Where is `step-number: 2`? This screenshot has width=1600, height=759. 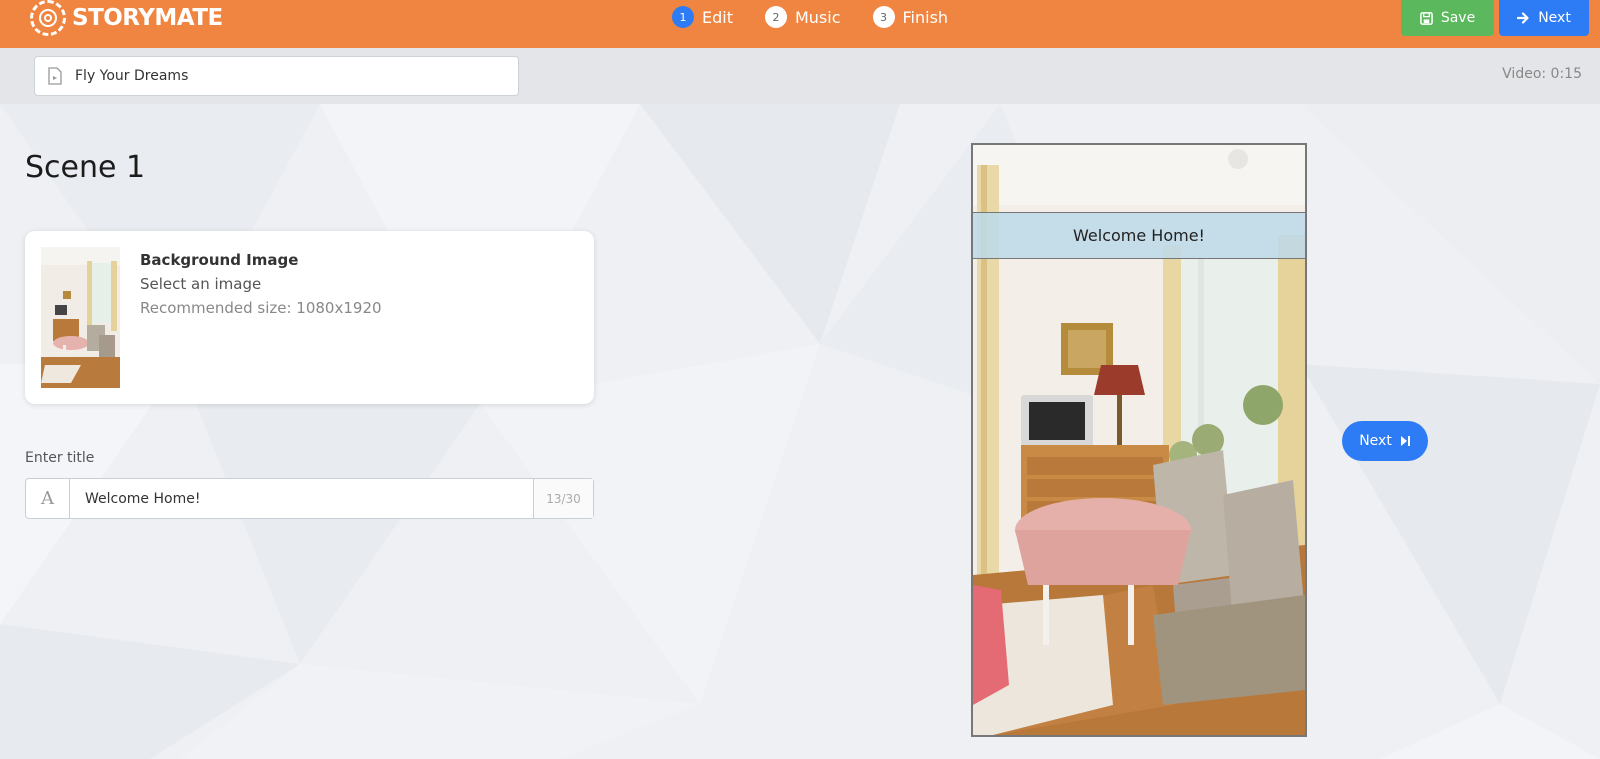
step-number: 2 is located at coordinates (775, 17).